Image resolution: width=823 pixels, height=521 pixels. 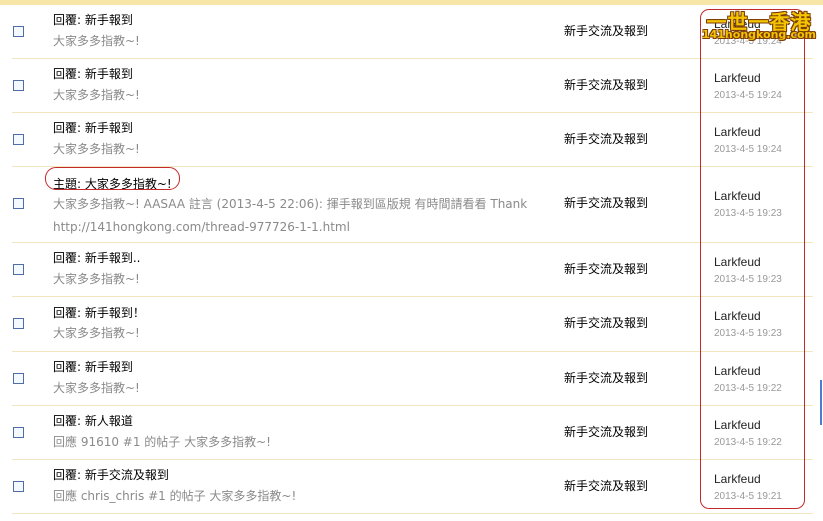 I want to click on post-title-link: 回覆: 新人報道, so click(x=93, y=421).